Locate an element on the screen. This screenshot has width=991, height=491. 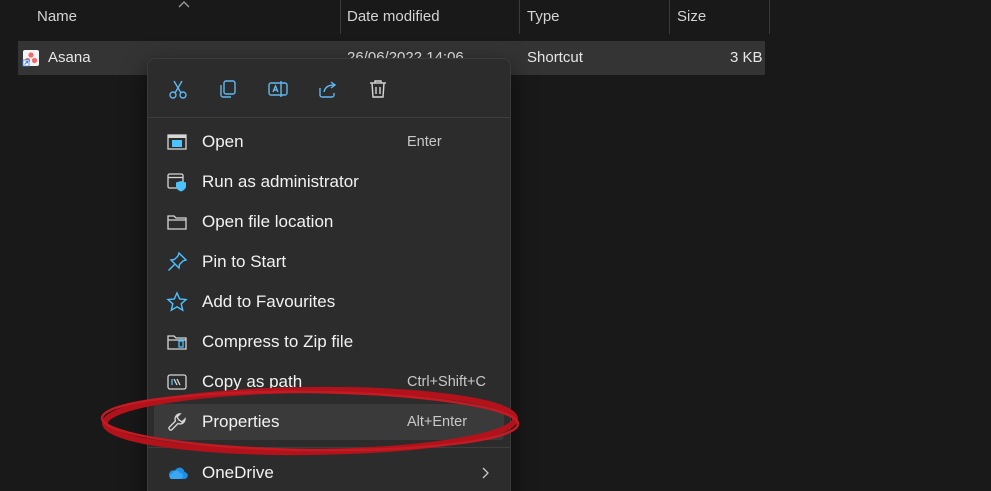
cut-button is located at coordinates (178, 89).